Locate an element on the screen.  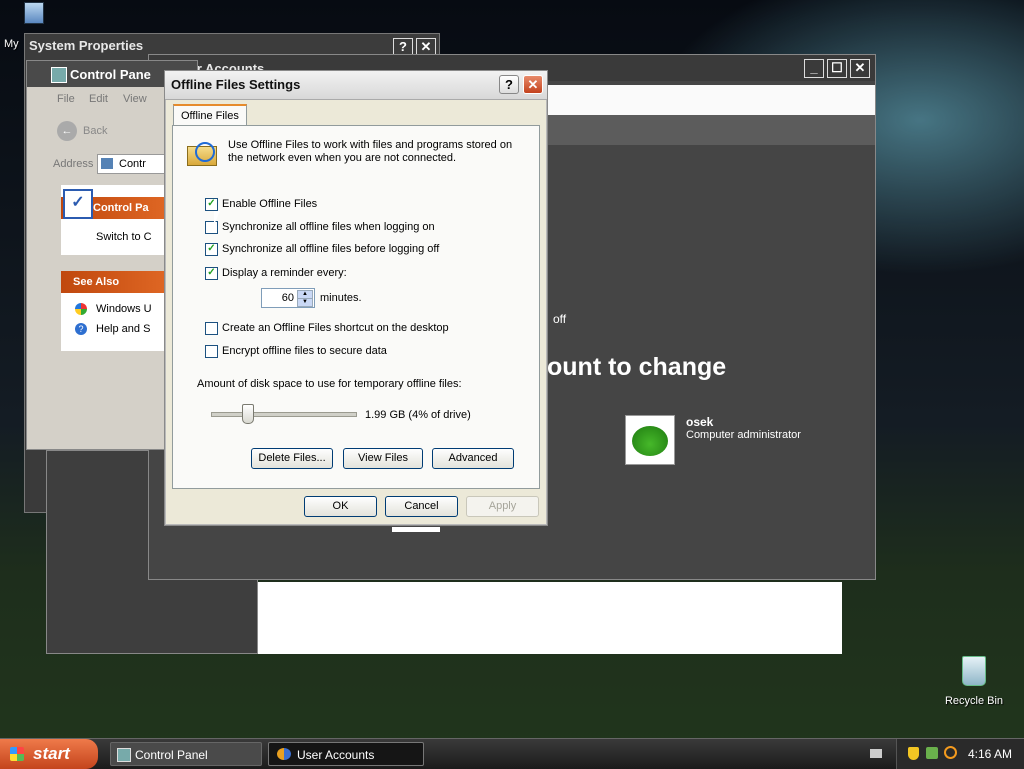
help-support-link: Help and S is located at coordinates (123, 329).